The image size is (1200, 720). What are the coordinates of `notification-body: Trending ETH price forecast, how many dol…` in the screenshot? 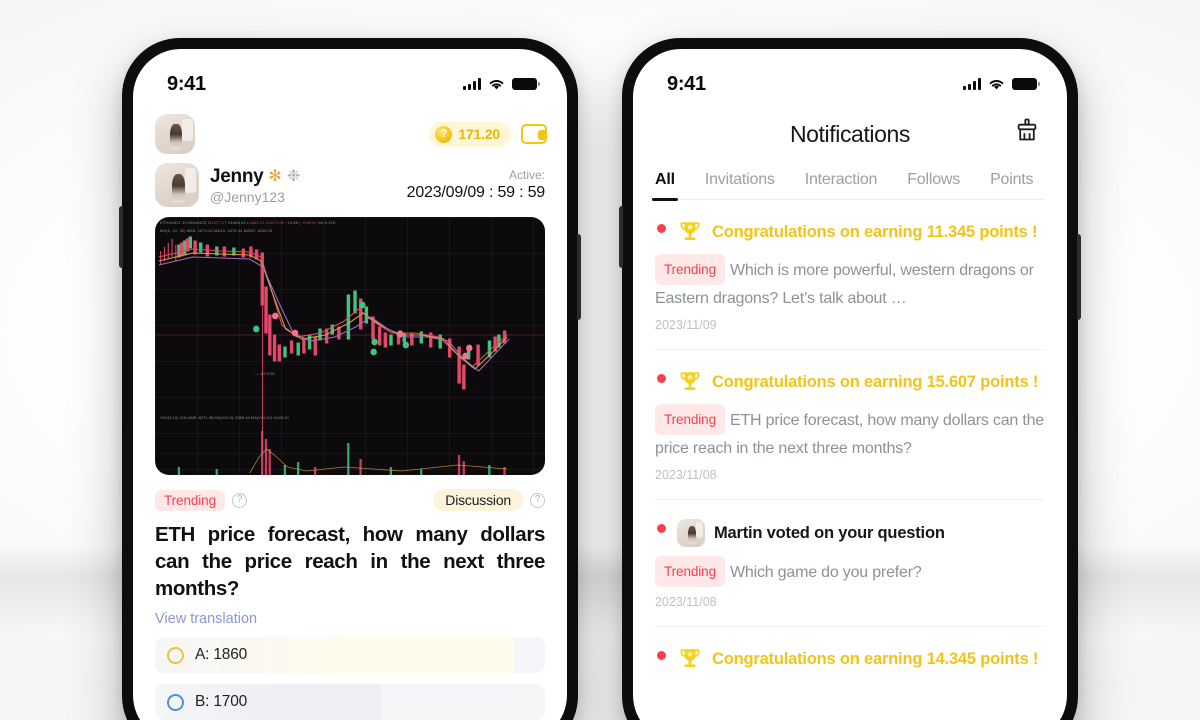 It's located at (850, 432).